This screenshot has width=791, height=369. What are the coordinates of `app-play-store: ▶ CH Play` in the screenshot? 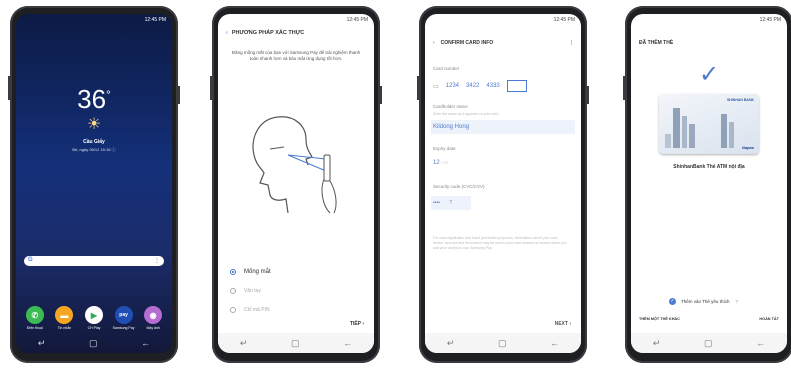 It's located at (94, 318).